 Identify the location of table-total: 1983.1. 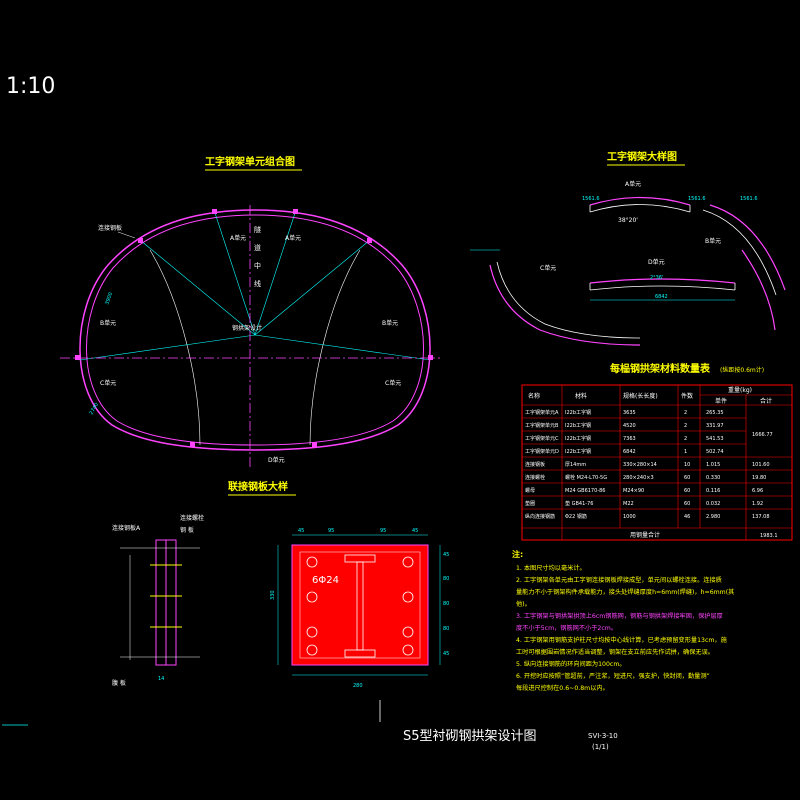
(769, 536).